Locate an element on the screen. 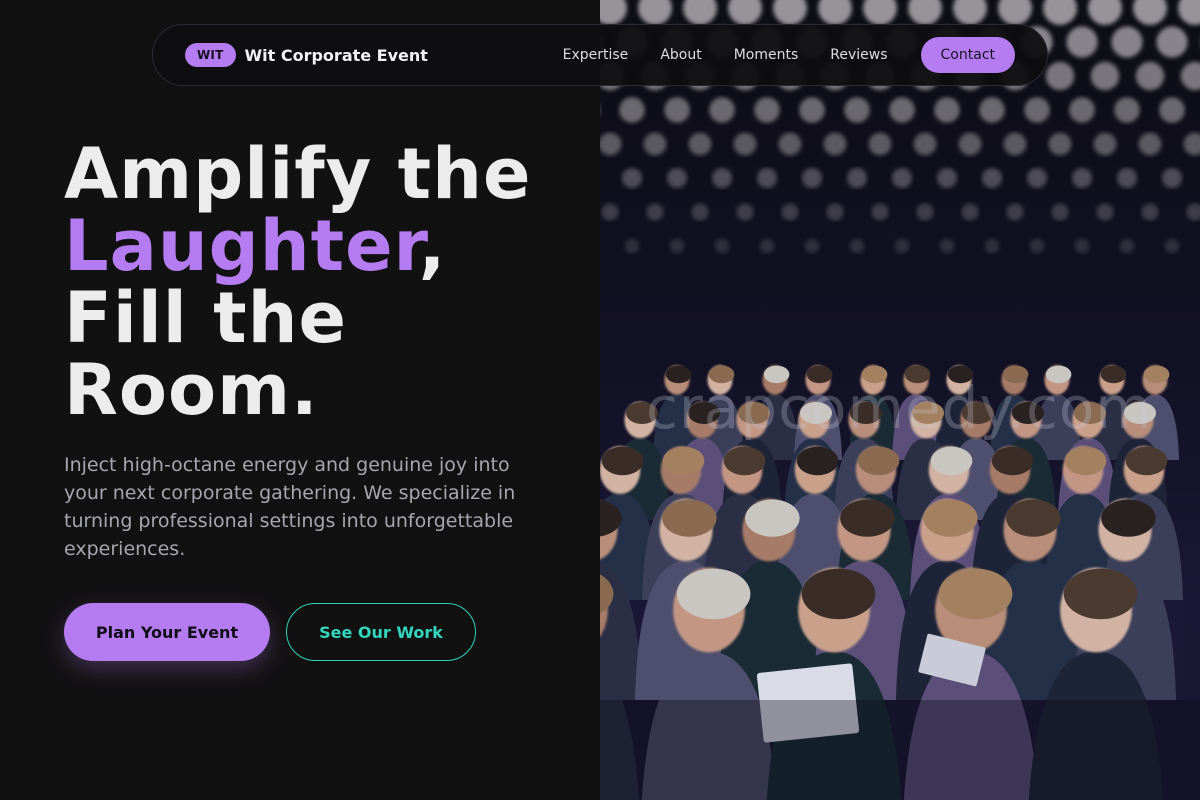 Image resolution: width=1200 pixels, height=800 pixels. photo-watermark: crapcomedy.com is located at coordinates (899, 408).